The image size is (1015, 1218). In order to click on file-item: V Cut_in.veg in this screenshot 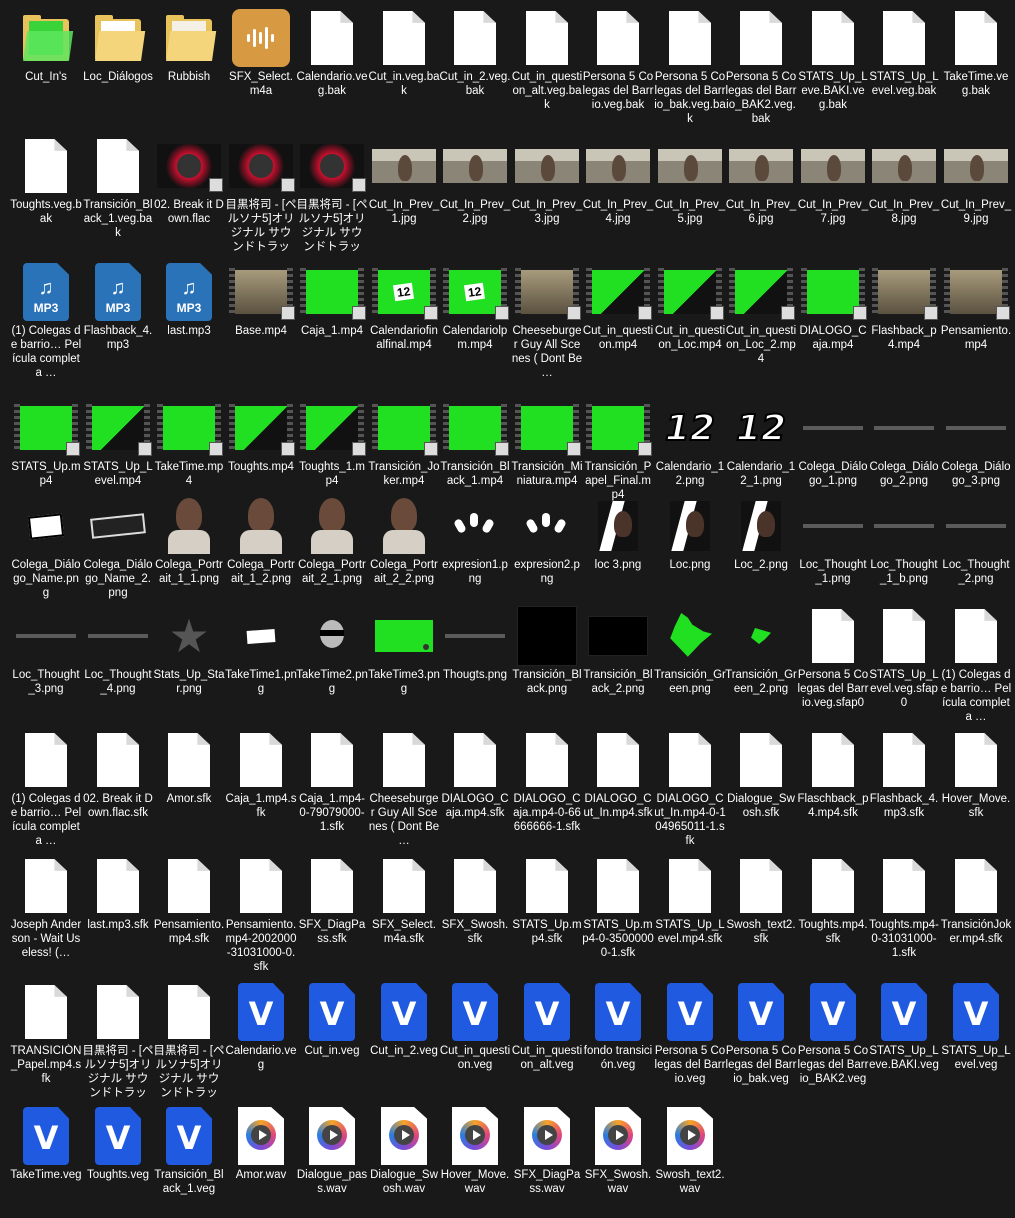, I will do `click(332, 1034)`.